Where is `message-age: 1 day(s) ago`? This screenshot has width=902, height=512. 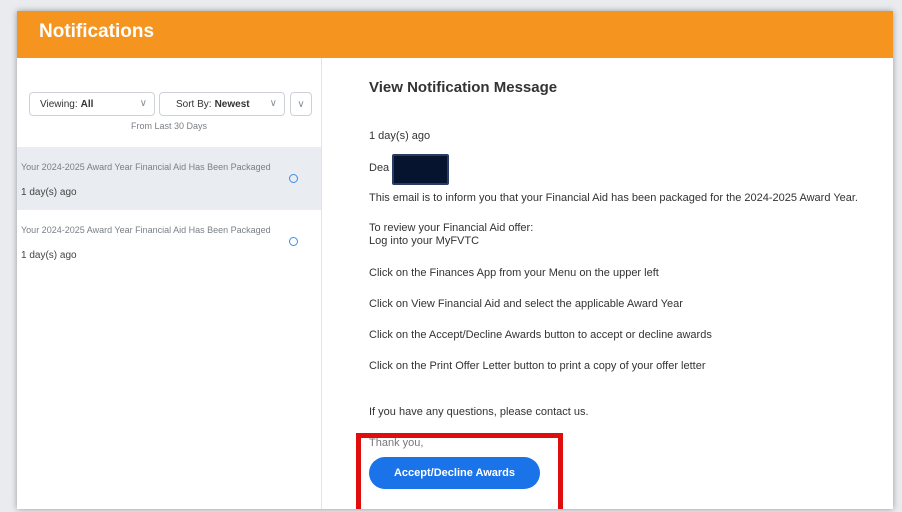 message-age: 1 day(s) ago is located at coordinates (400, 136).